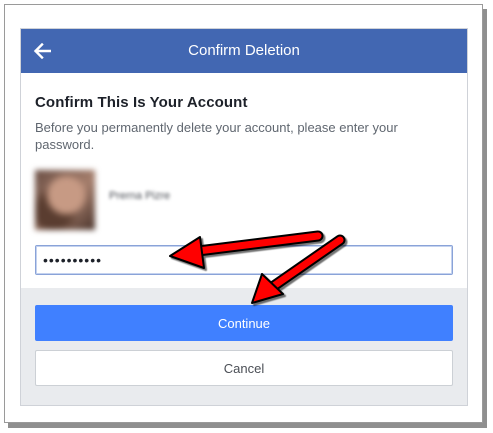 This screenshot has height=433, width=493. What do you see at coordinates (65, 200) in the screenshot?
I see `avatar` at bounding box center [65, 200].